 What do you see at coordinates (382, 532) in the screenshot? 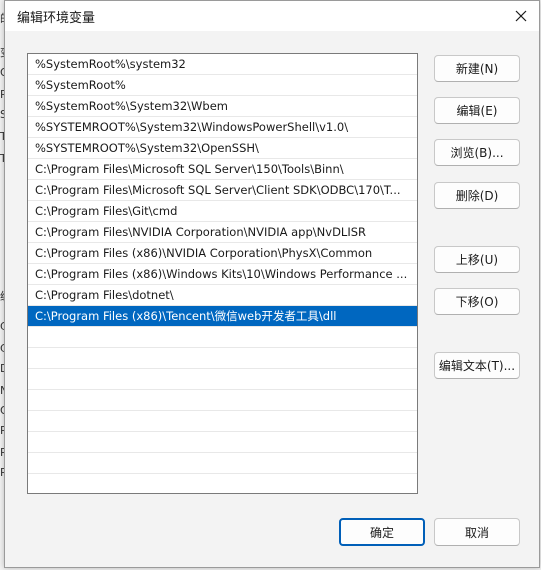
I see `ok-button: 确定` at bounding box center [382, 532].